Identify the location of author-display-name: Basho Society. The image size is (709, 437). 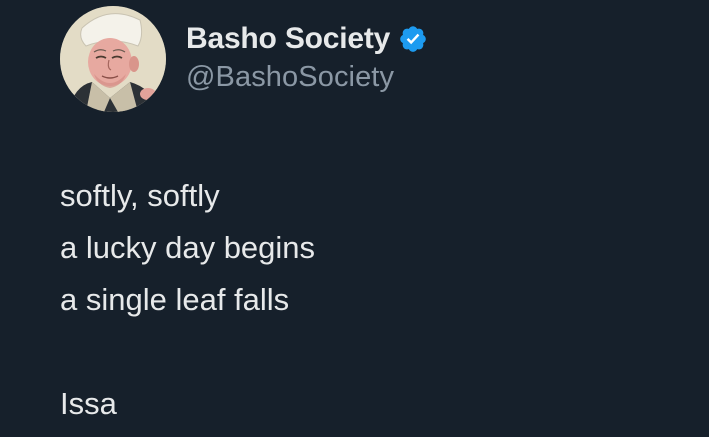
(288, 39).